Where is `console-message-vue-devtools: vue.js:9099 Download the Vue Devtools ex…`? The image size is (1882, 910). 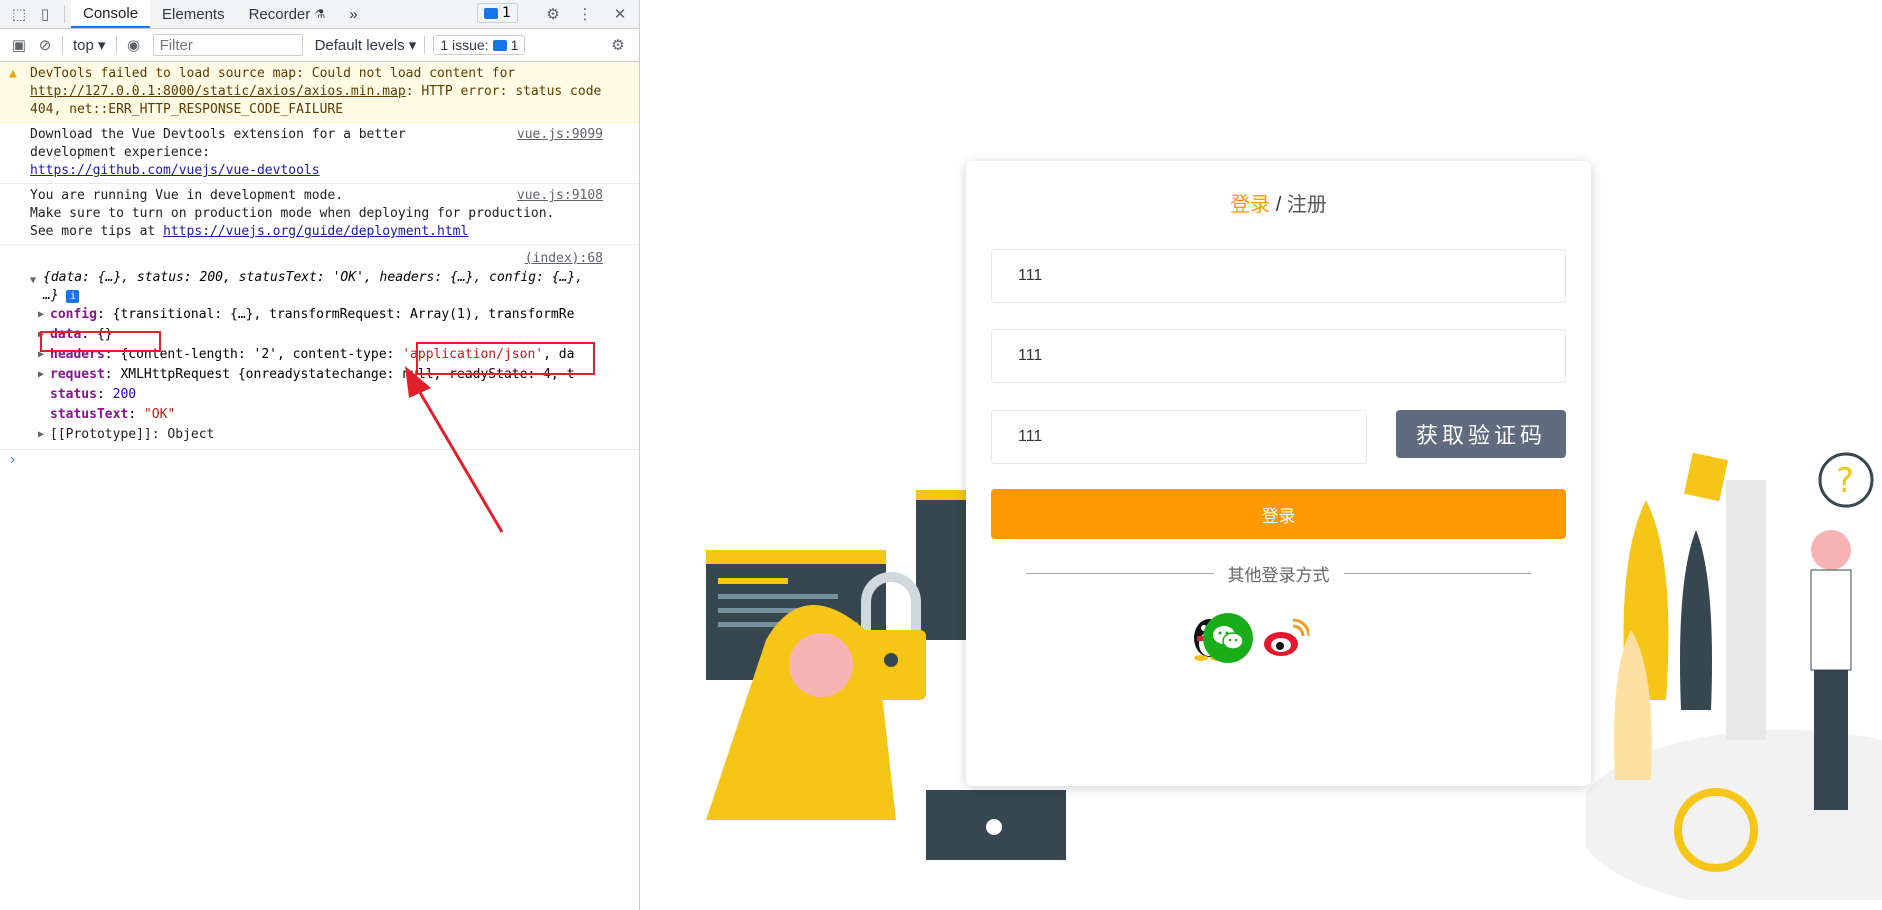 console-message-vue-devtools: vue.js:9099 Download the Vue Devtools ex… is located at coordinates (319, 153).